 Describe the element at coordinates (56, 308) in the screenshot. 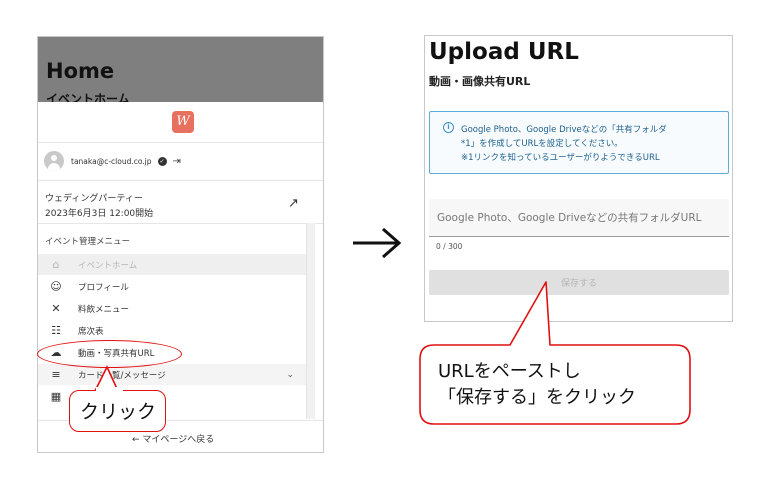

I see `utensils-icon: ✕` at that location.